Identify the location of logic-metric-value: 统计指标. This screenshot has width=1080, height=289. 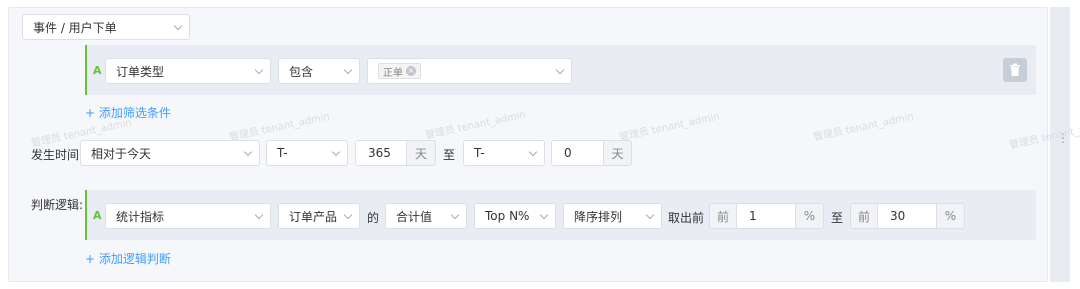
(140, 216).